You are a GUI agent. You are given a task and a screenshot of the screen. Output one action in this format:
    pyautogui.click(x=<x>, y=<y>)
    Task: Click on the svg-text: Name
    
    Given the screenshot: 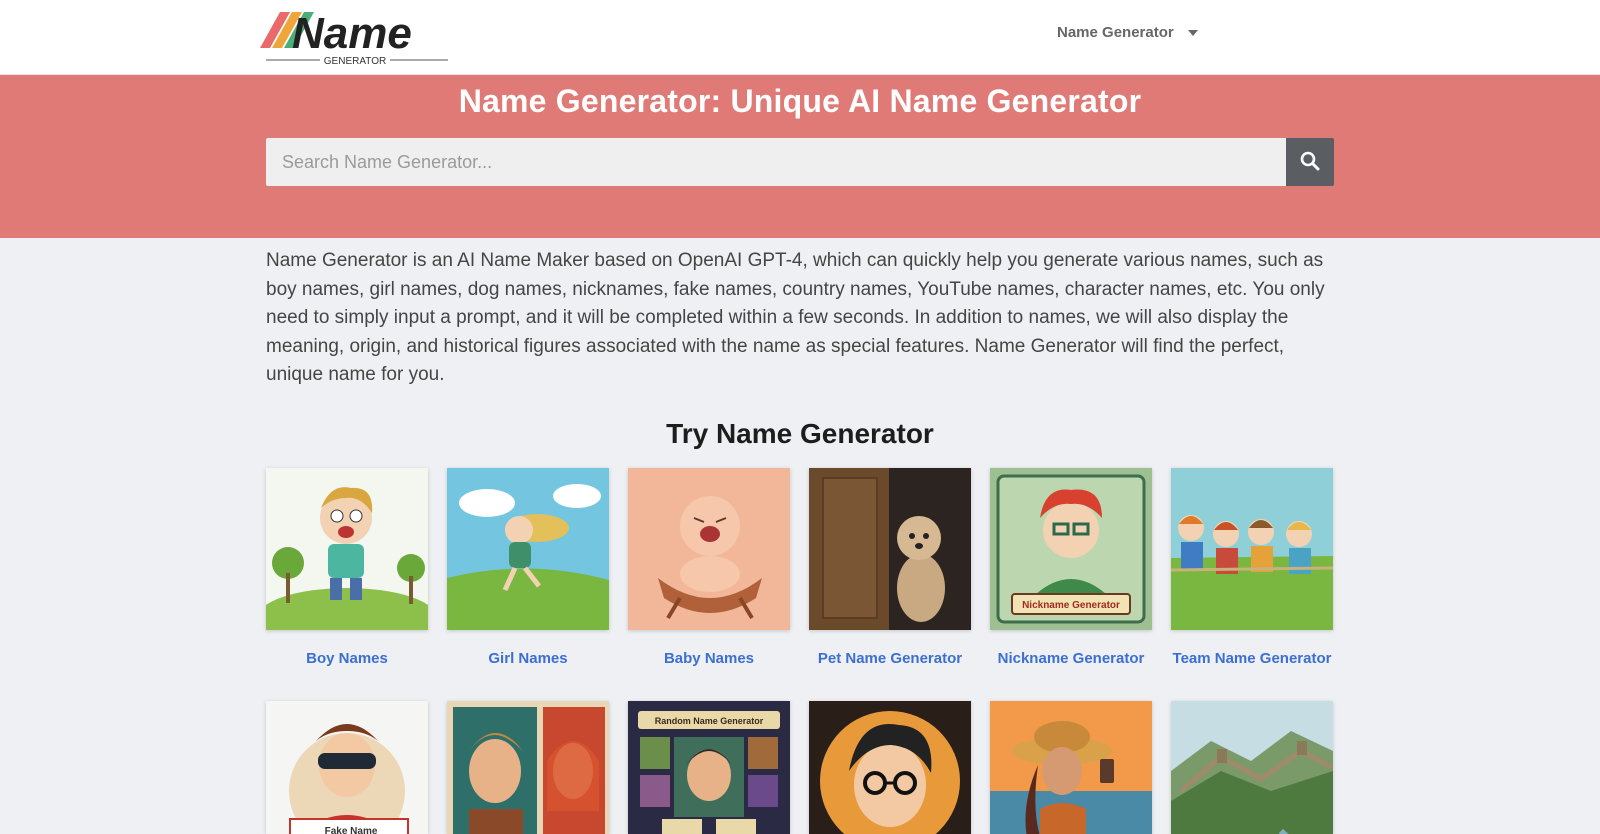 What is the action you would take?
    pyautogui.click(x=352, y=34)
    